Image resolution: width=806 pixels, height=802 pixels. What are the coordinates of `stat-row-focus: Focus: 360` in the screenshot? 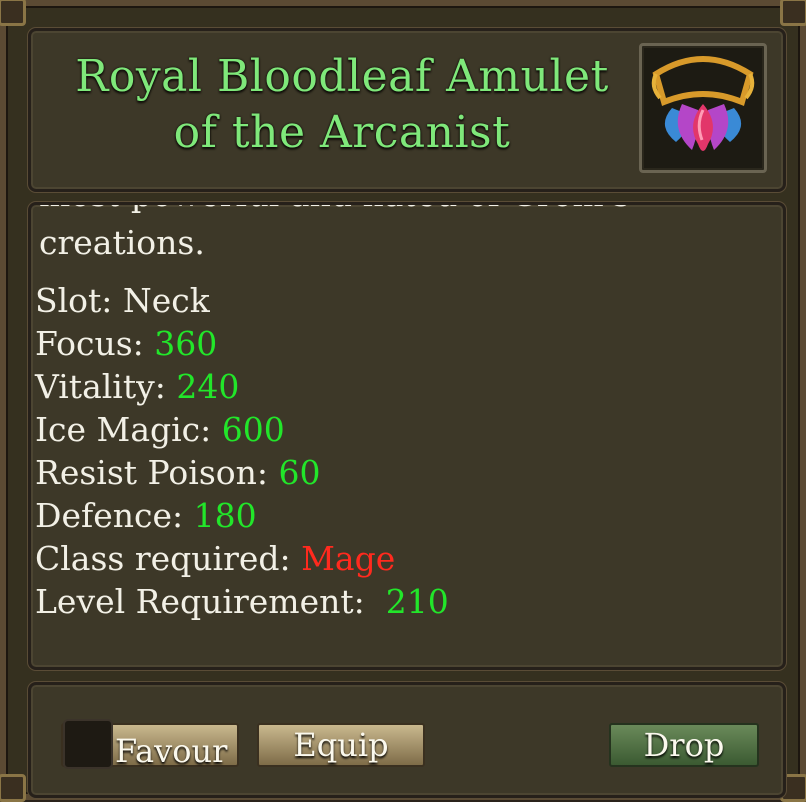 It's located at (242, 343).